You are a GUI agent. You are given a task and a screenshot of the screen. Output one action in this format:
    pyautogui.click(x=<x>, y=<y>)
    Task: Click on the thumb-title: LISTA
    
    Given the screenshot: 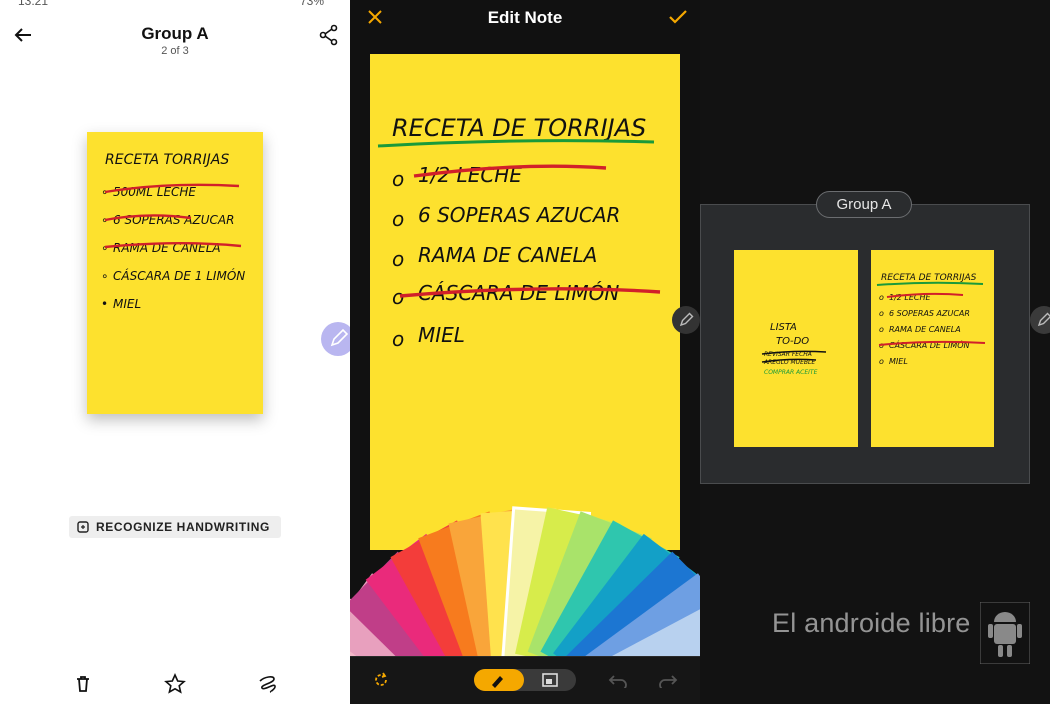 What is the action you would take?
    pyautogui.click(x=783, y=327)
    